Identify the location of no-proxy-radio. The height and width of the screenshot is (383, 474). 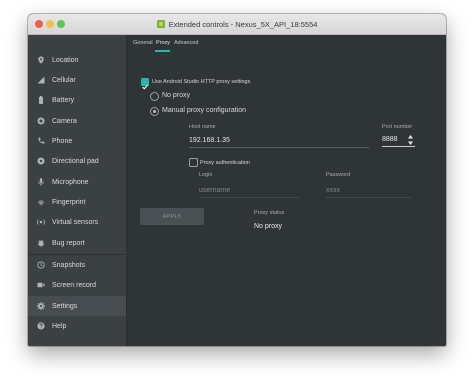
(154, 96).